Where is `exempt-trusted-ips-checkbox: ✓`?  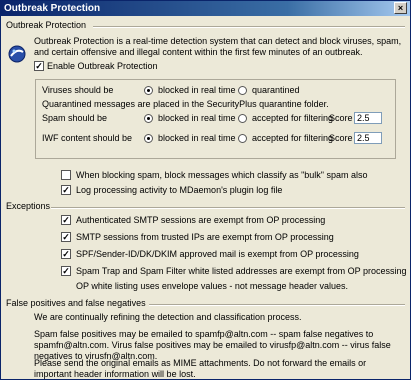 exempt-trusted-ips-checkbox: ✓ is located at coordinates (66, 237).